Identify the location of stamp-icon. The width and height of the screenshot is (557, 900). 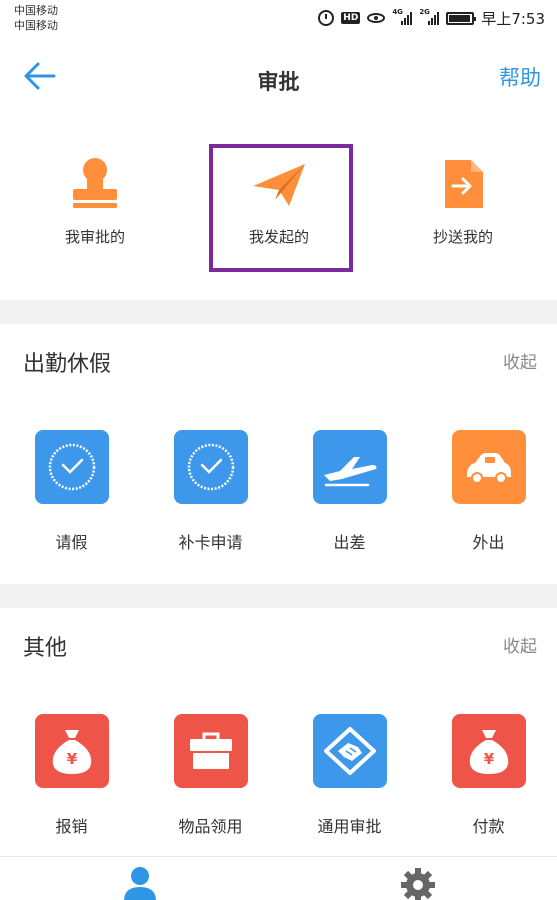
(95, 183).